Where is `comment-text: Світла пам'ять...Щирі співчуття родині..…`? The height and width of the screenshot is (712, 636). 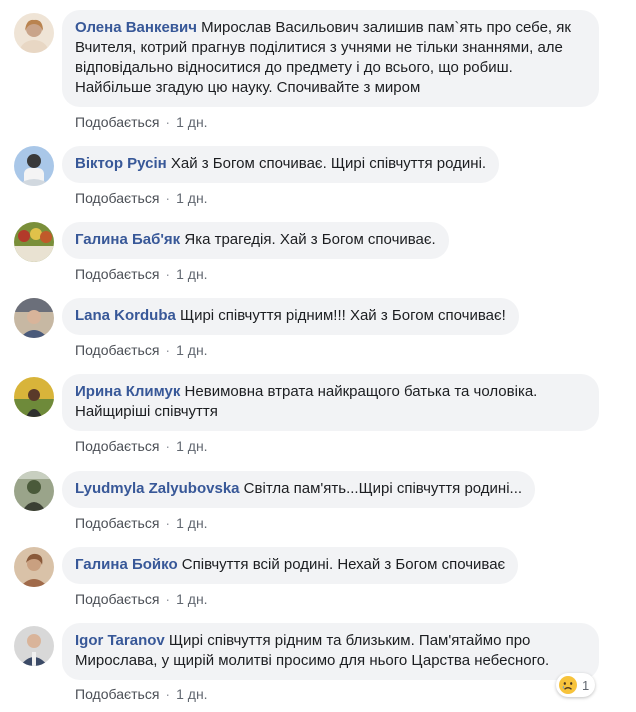
comment-text: Світла пам'ять...Щирі співчуття родині..… is located at coordinates (381, 488).